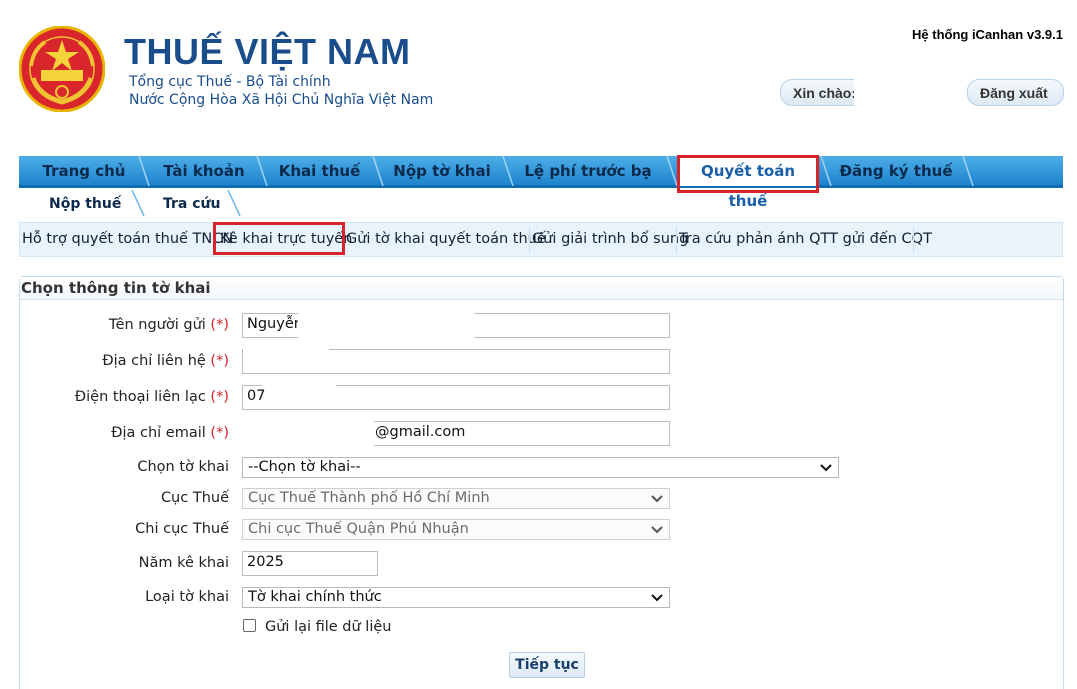  Describe the element at coordinates (610, 239) in the screenshot. I see `tert-item-additional-explanation: Gửi giải trình bổ sung` at that location.